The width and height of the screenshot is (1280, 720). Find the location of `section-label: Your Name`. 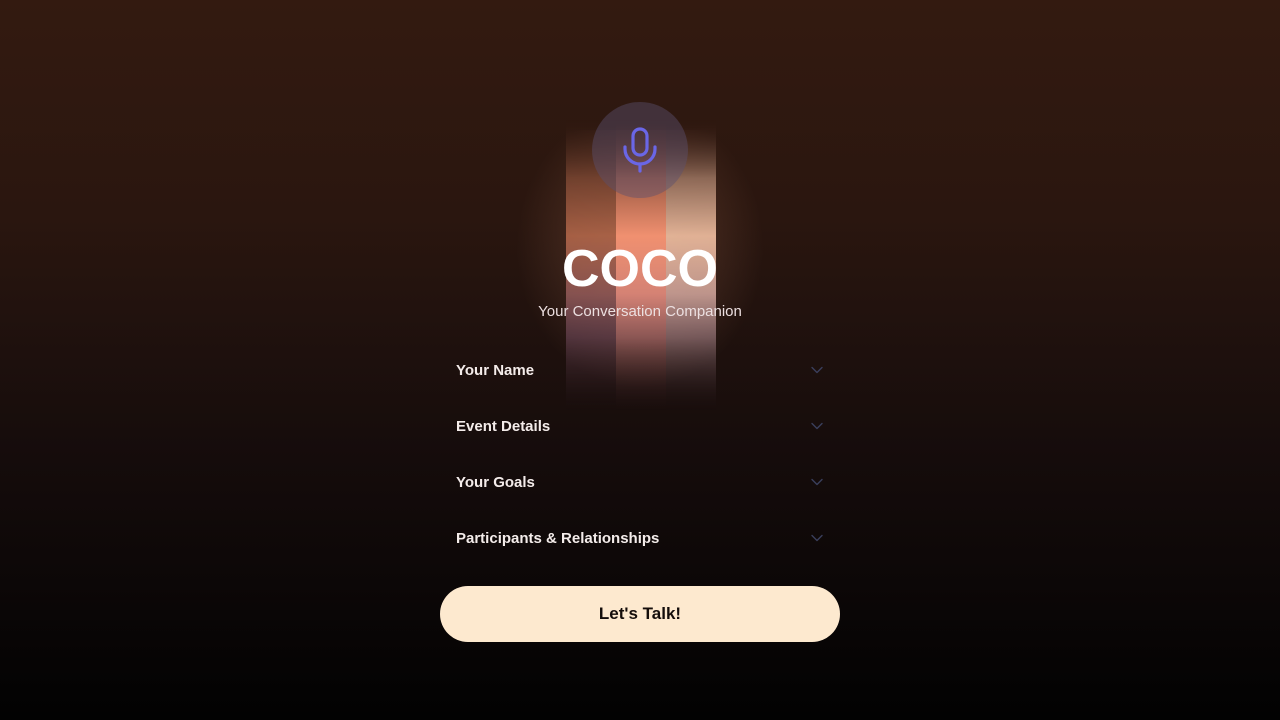

section-label: Your Name is located at coordinates (495, 370).